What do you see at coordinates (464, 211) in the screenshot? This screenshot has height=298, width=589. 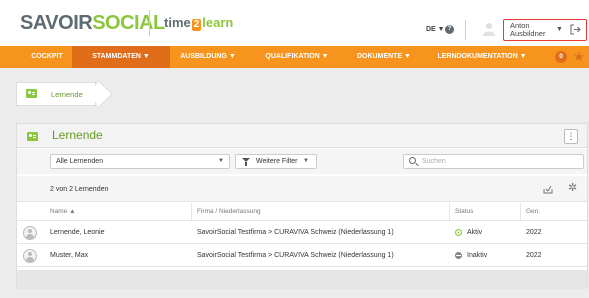 I see `column-header-status: Status` at bounding box center [464, 211].